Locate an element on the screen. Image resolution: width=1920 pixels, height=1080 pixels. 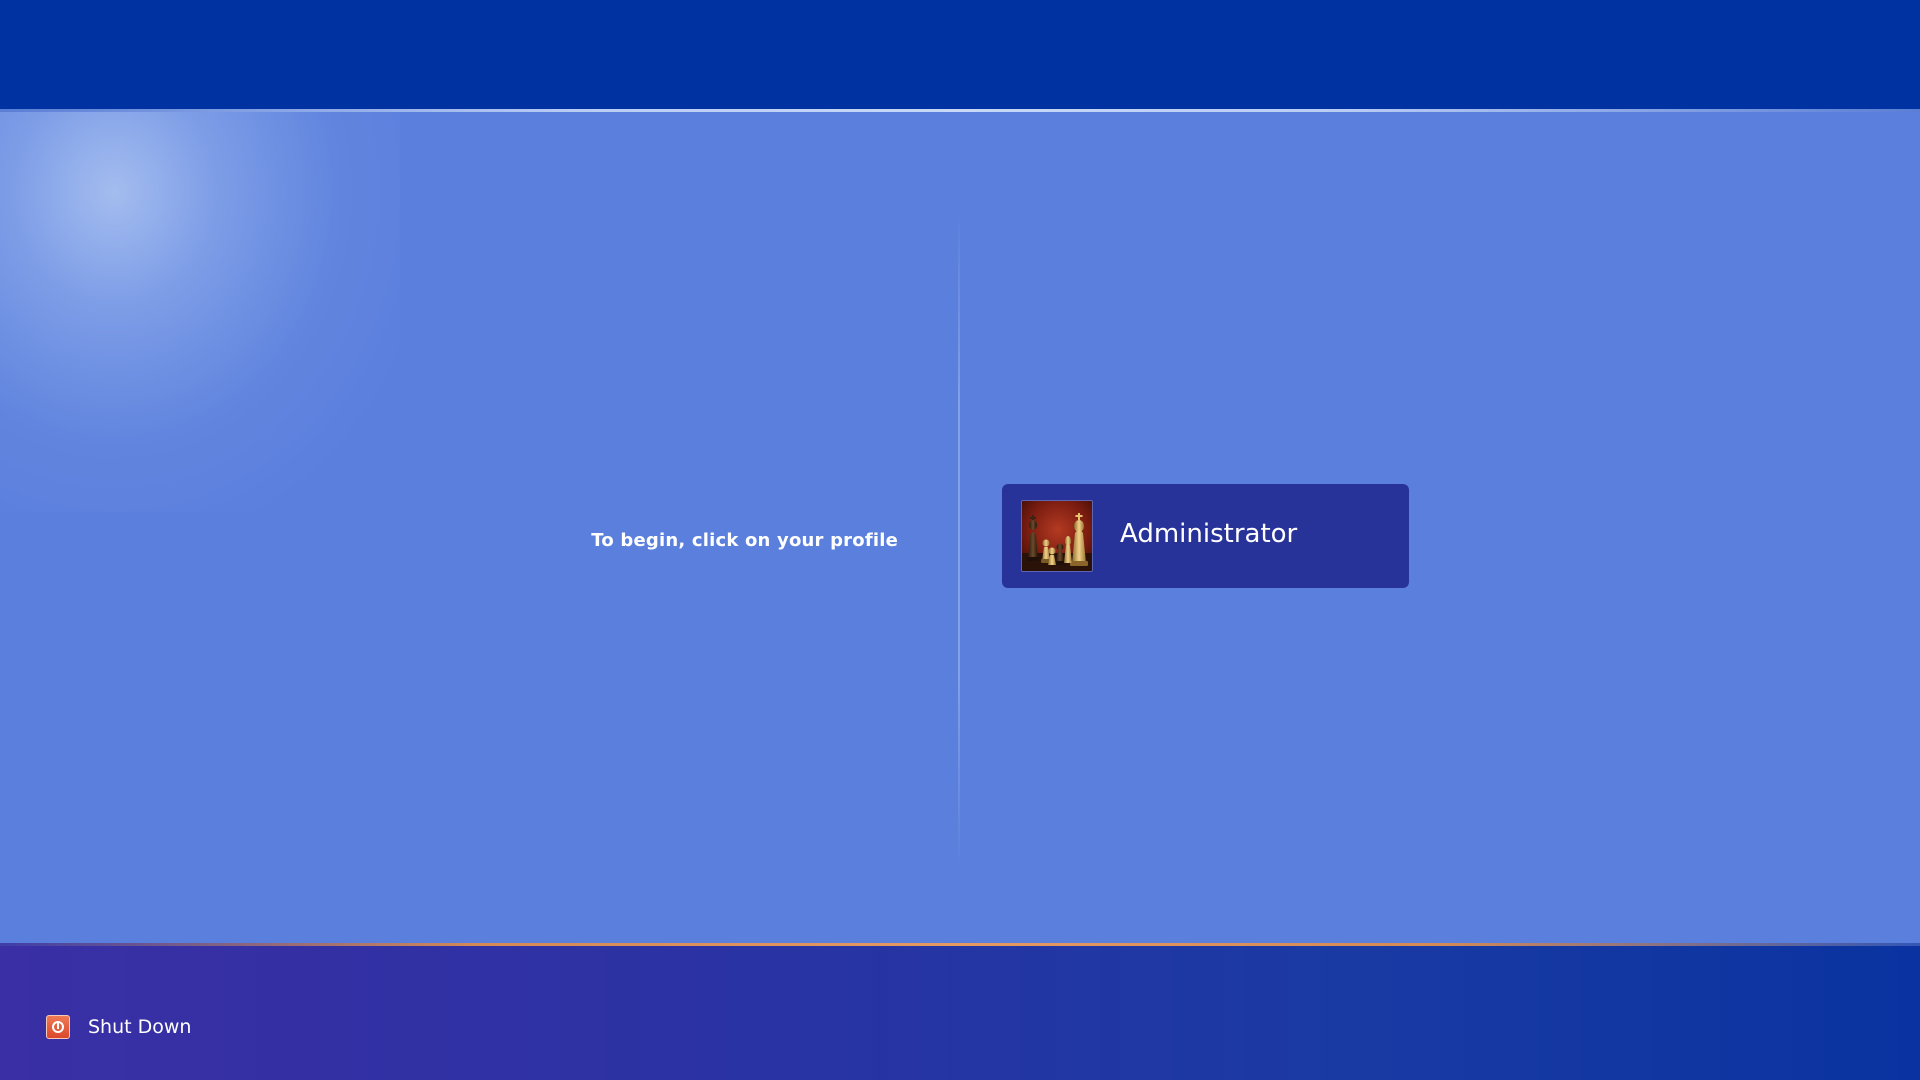
shutdown-button: Shut Down is located at coordinates (118, 1027).